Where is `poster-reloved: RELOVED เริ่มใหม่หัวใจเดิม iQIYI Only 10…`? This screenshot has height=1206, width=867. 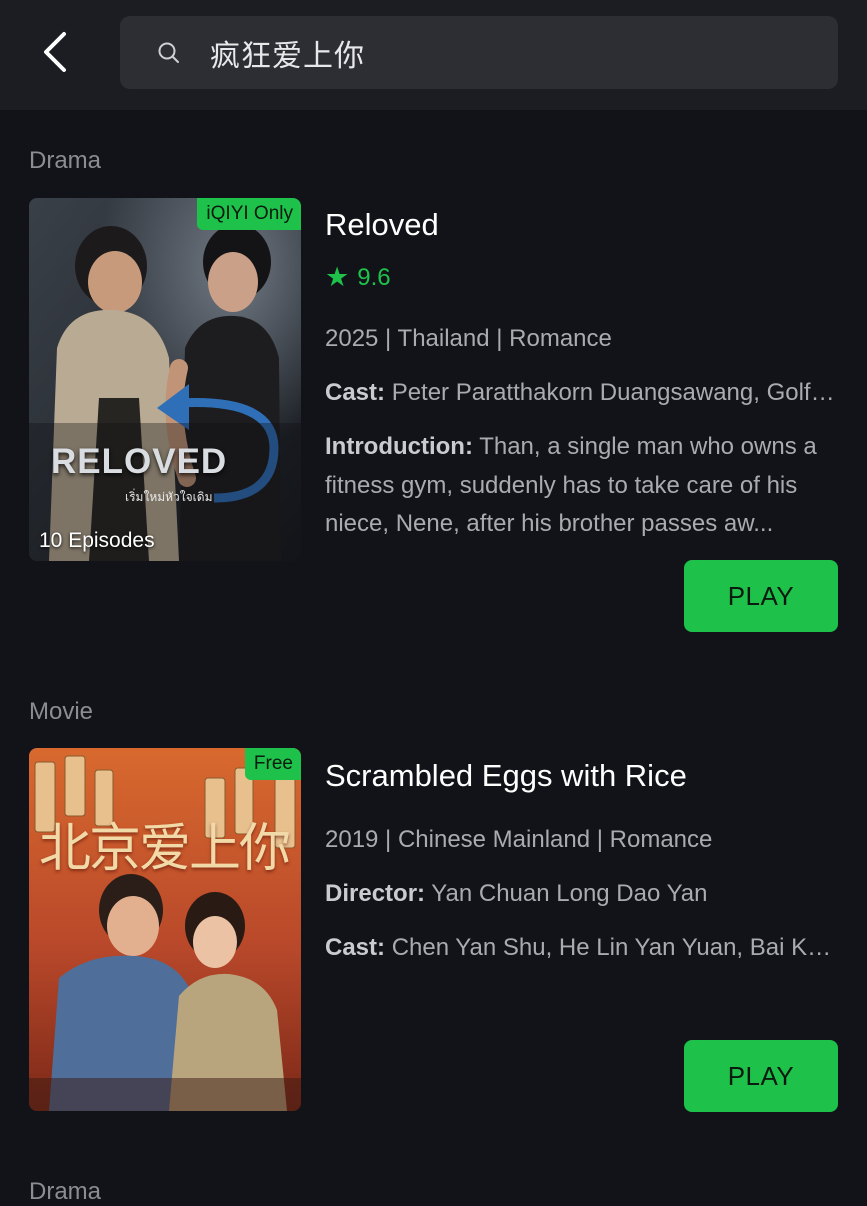
poster-reloved: RELOVED เริ่มใหม่หัวใจเดิม iQIYI Only 10… is located at coordinates (165, 379).